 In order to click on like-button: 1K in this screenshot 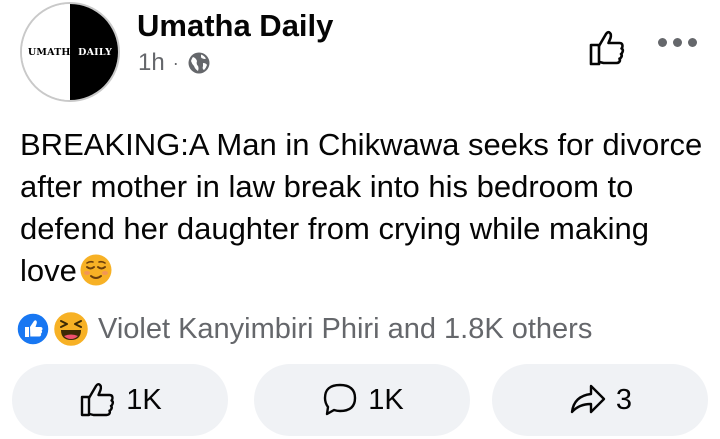, I will do `click(120, 400)`.